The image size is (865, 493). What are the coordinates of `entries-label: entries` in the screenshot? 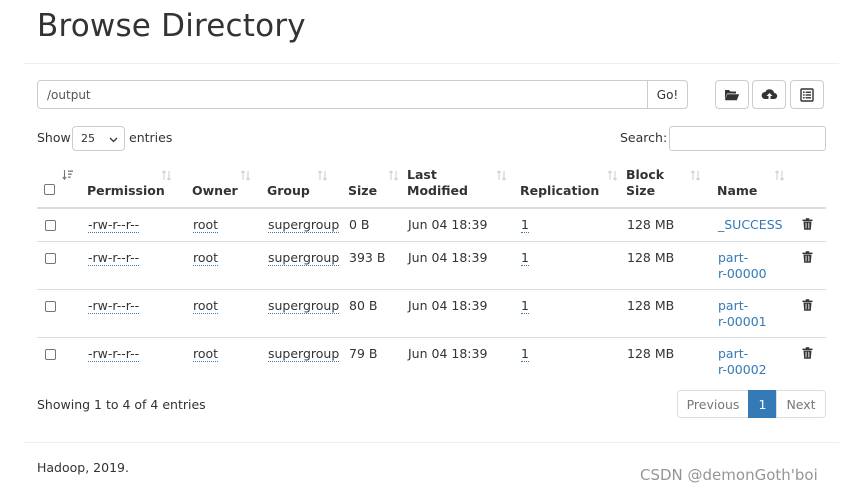 It's located at (151, 137).